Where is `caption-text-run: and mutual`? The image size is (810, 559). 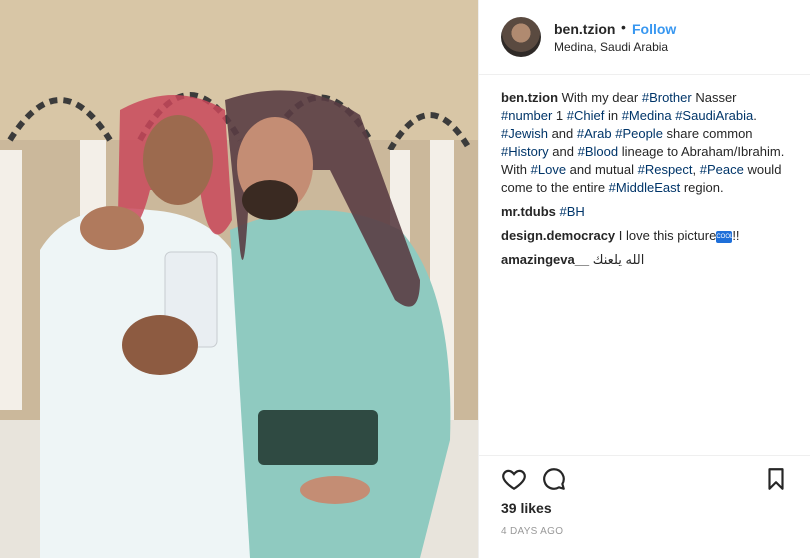
caption-text-run: and mutual is located at coordinates (602, 169).